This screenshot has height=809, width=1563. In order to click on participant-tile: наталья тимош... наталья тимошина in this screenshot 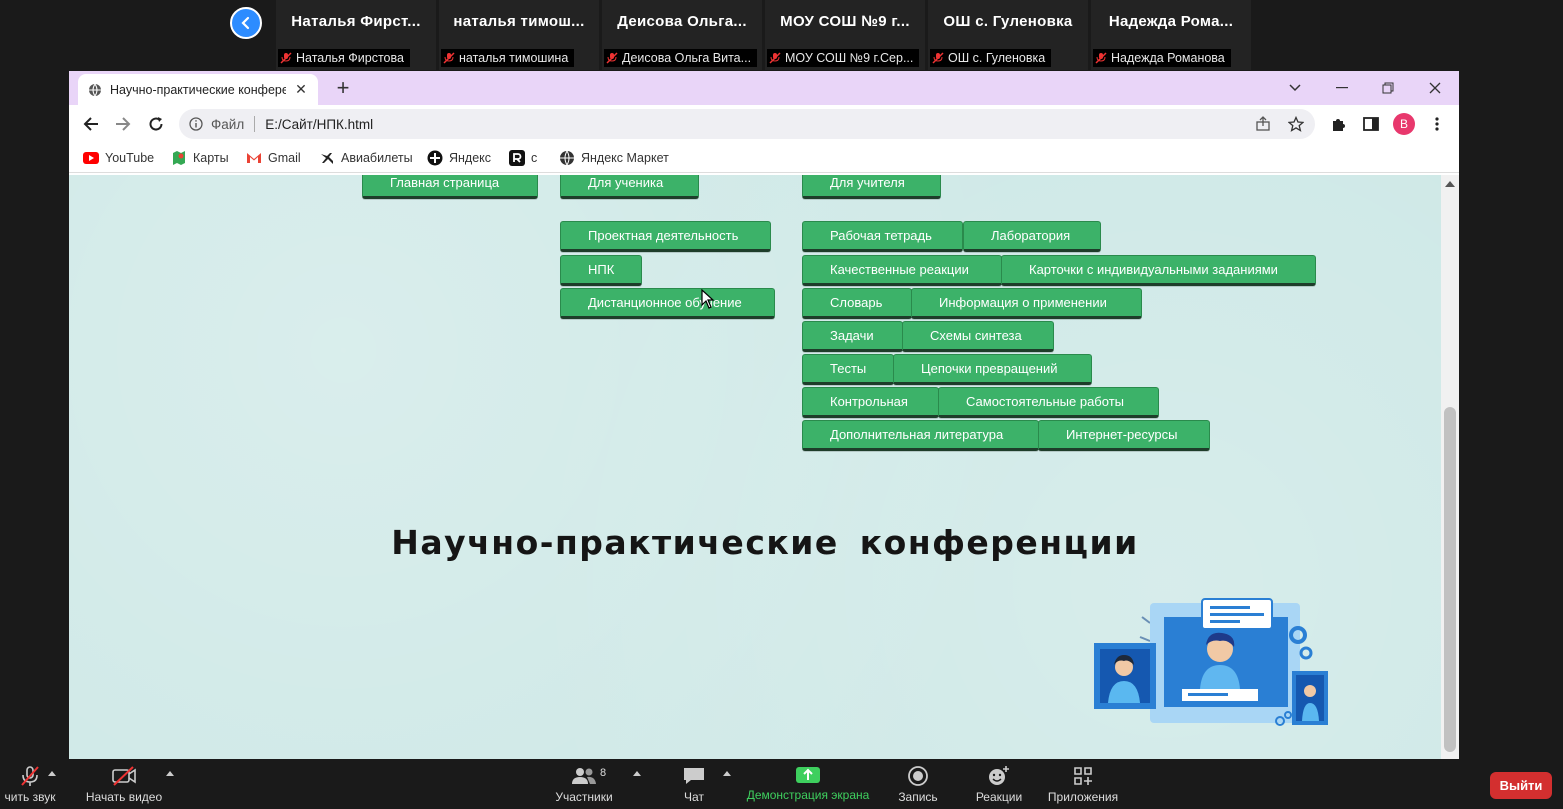, I will do `click(519, 35)`.